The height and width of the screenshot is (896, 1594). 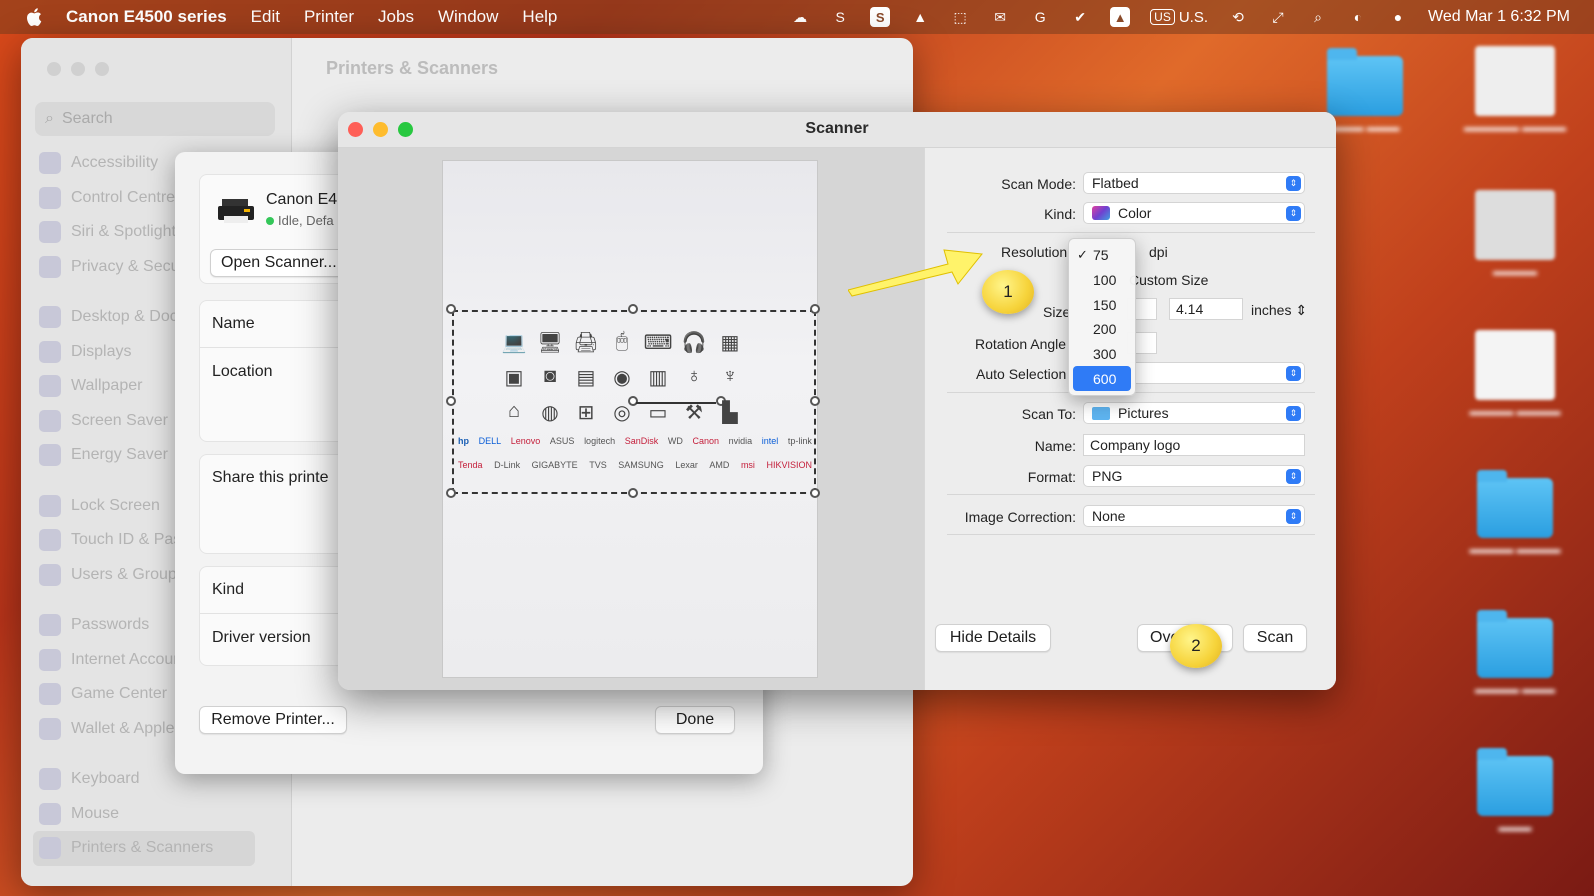 I want to click on scan-button: Scan, so click(x=1275, y=638).